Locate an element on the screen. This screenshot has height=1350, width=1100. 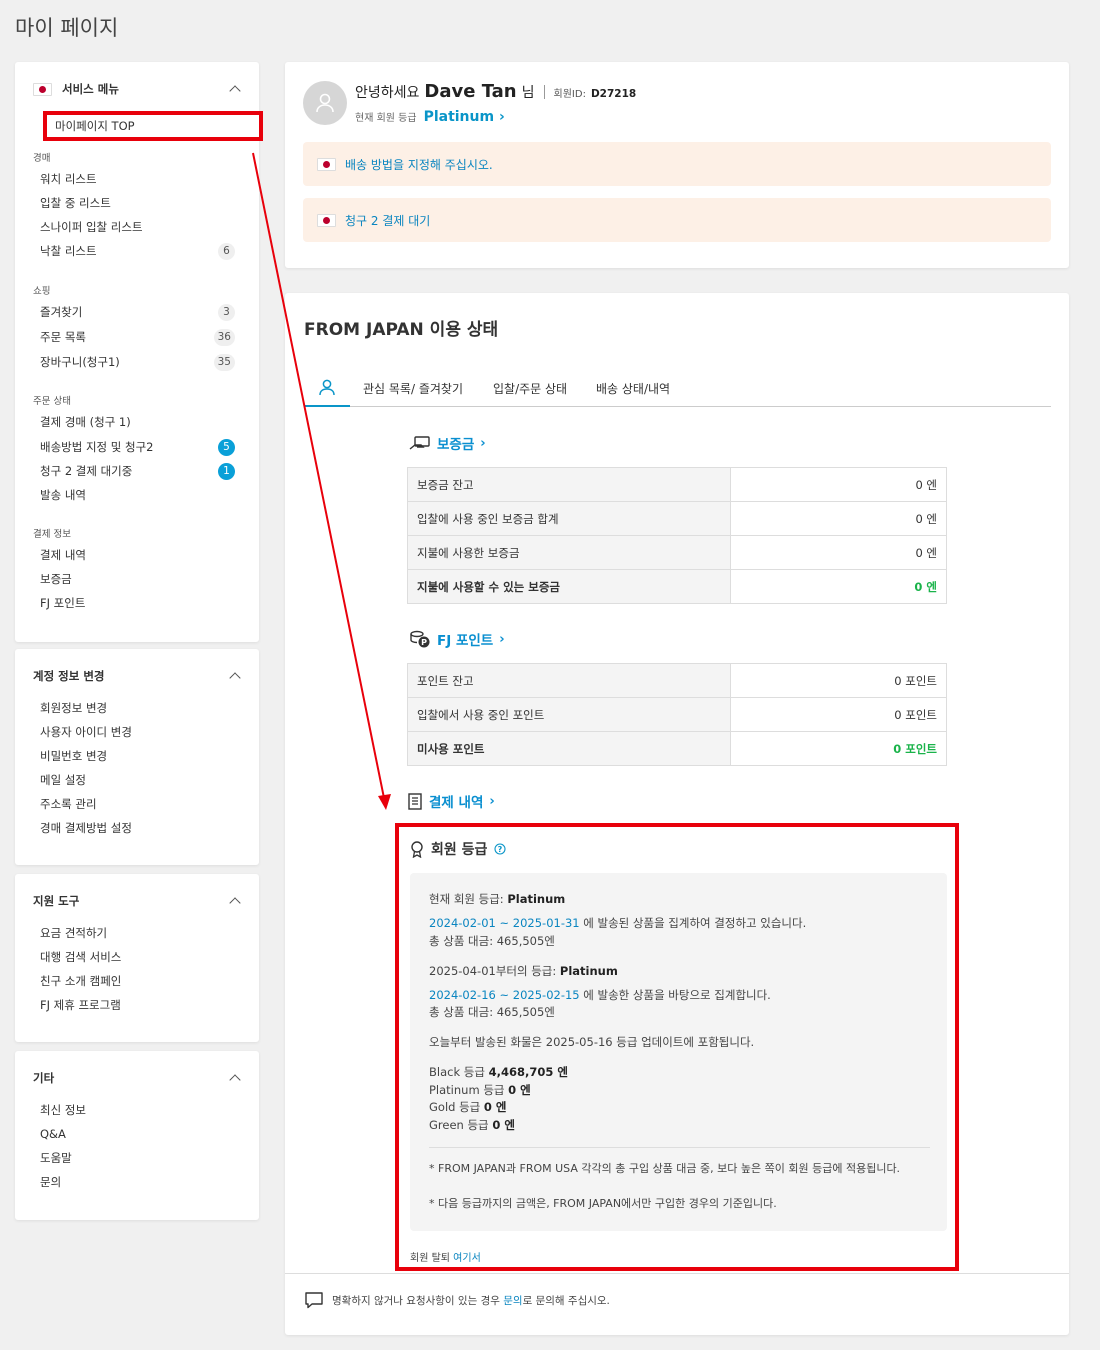
tab-mypage is located at coordinates (327, 388).